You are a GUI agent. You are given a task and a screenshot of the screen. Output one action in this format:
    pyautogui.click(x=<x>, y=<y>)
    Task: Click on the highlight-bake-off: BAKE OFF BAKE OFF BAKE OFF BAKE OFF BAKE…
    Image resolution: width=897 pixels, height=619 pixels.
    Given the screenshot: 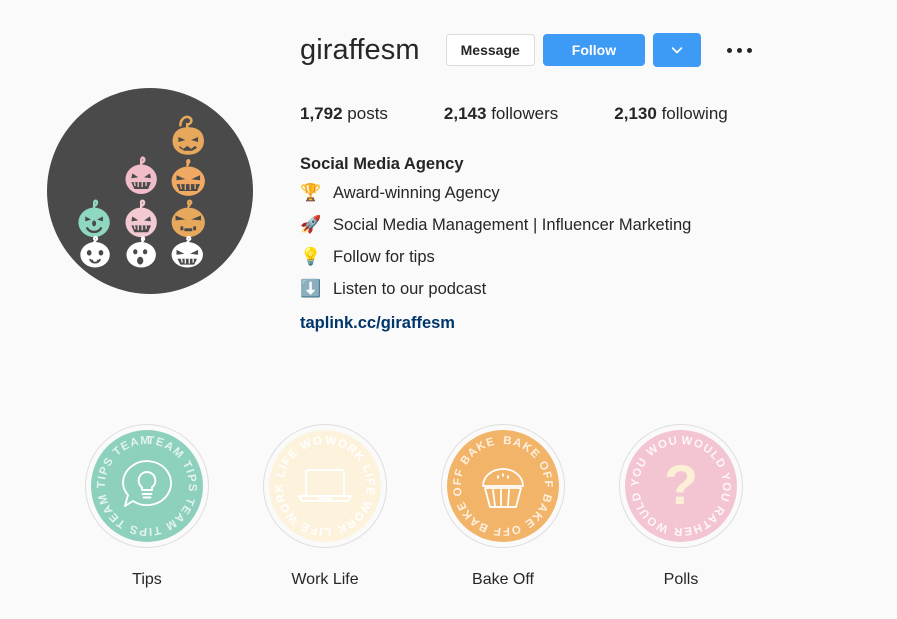 What is the action you would take?
    pyautogui.click(x=503, y=507)
    